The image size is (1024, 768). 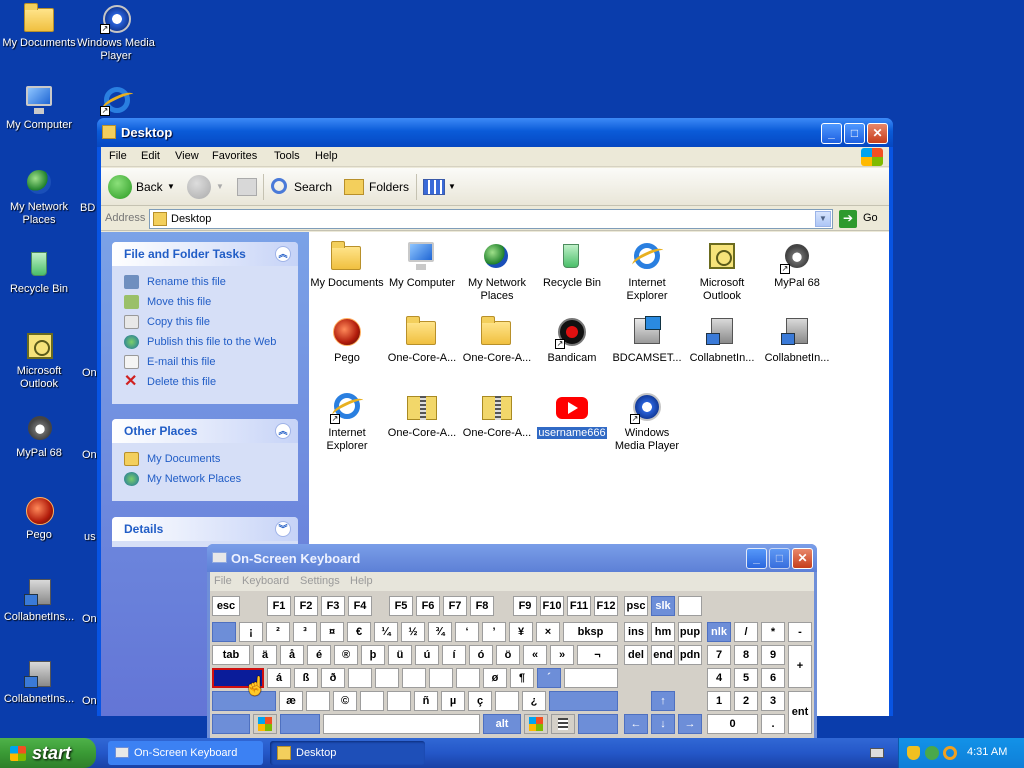 What do you see at coordinates (347, 340) in the screenshot?
I see `file-item-pego: Pego` at bounding box center [347, 340].